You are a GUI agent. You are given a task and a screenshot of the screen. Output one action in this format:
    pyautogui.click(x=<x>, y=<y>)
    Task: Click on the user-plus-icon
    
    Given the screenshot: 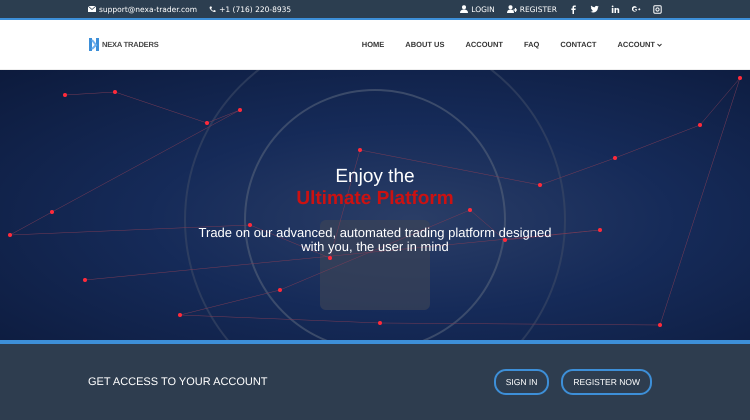 What is the action you would take?
    pyautogui.click(x=511, y=9)
    